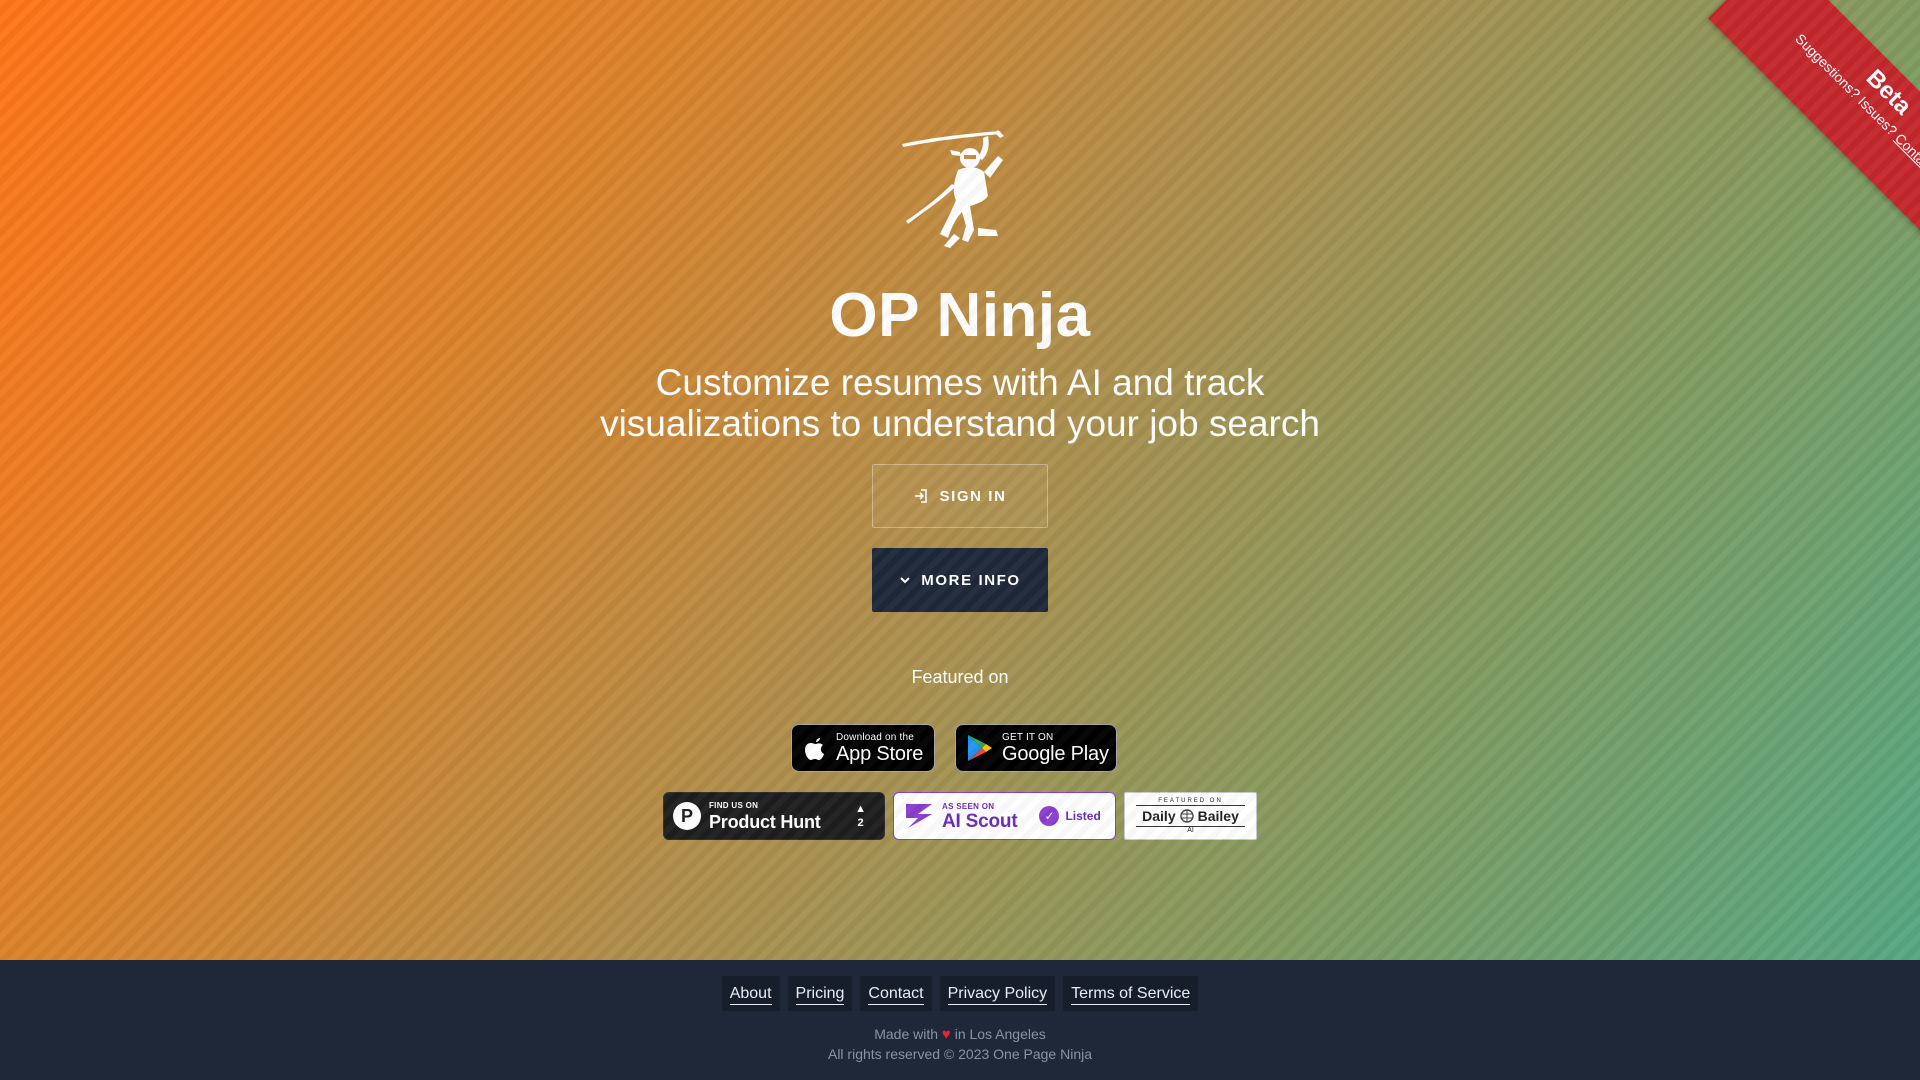 The image size is (1920, 1080). Describe the element at coordinates (880, 753) in the screenshot. I see `app-store-big: App Store` at that location.